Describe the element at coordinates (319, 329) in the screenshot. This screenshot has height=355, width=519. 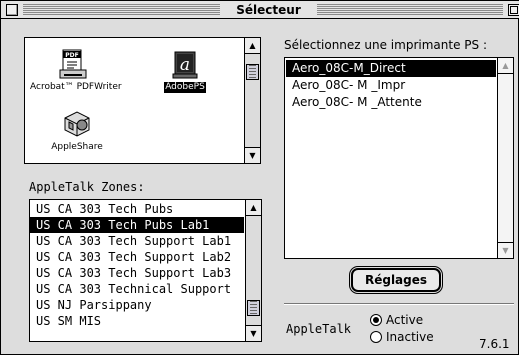
I see `appletalk-label: AppleTalk` at that location.